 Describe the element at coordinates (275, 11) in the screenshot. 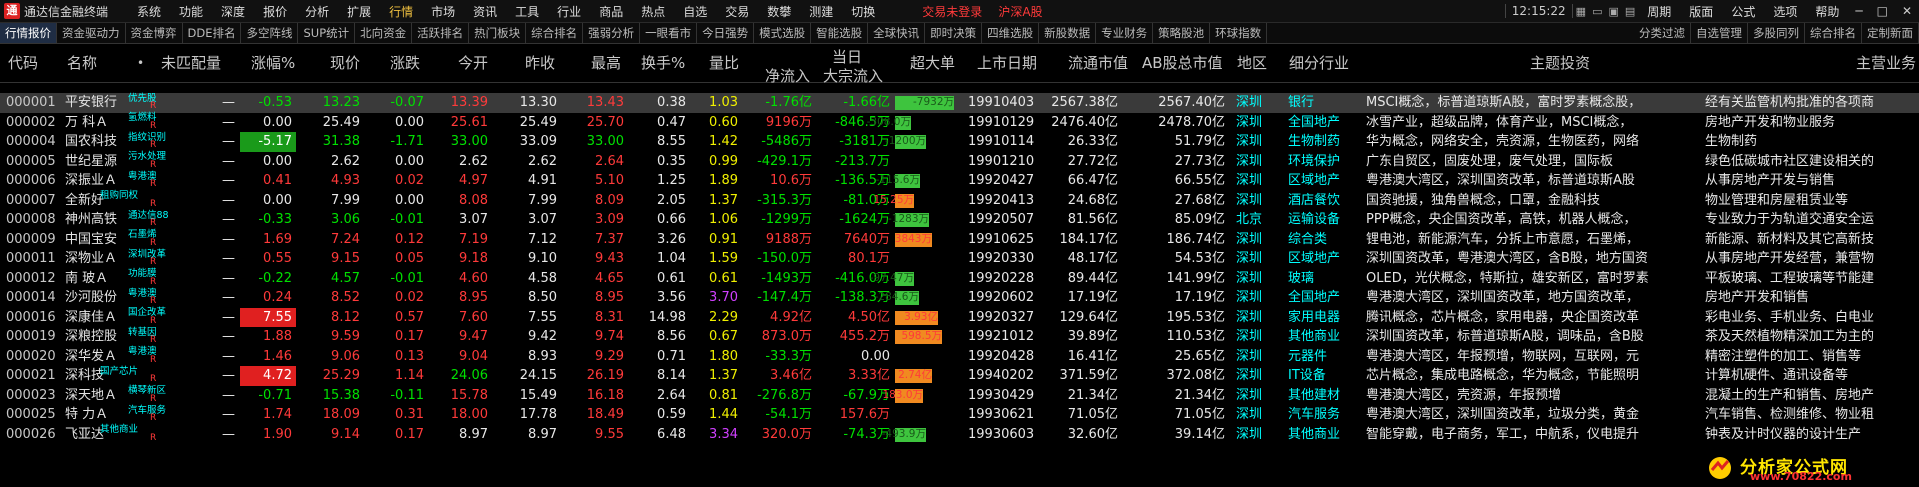

I see `menu-item: 报价` at that location.